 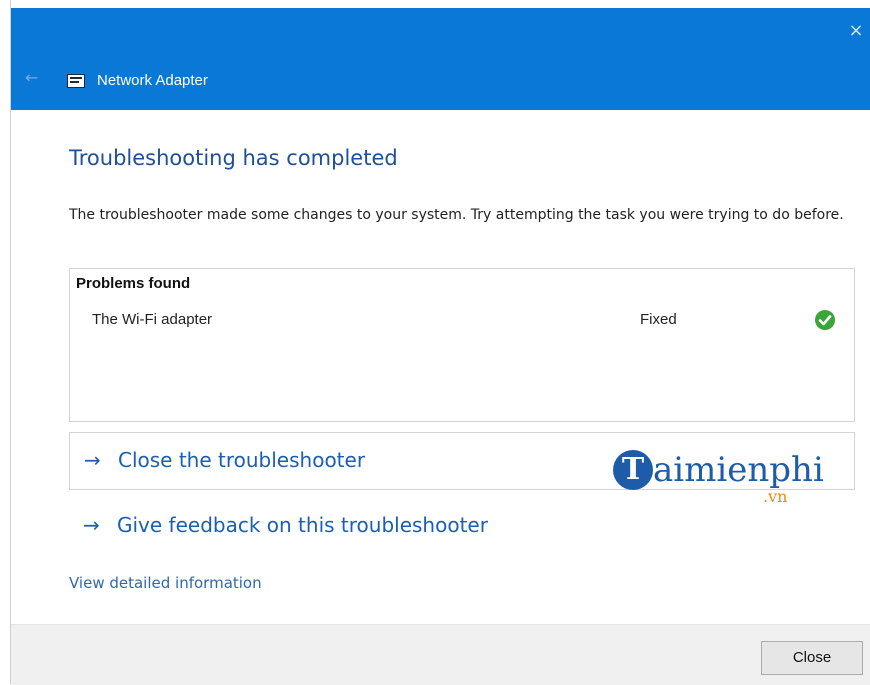 I want to click on taimienphi-watermark-logo: T aimienphi .vn, so click(x=718, y=478).